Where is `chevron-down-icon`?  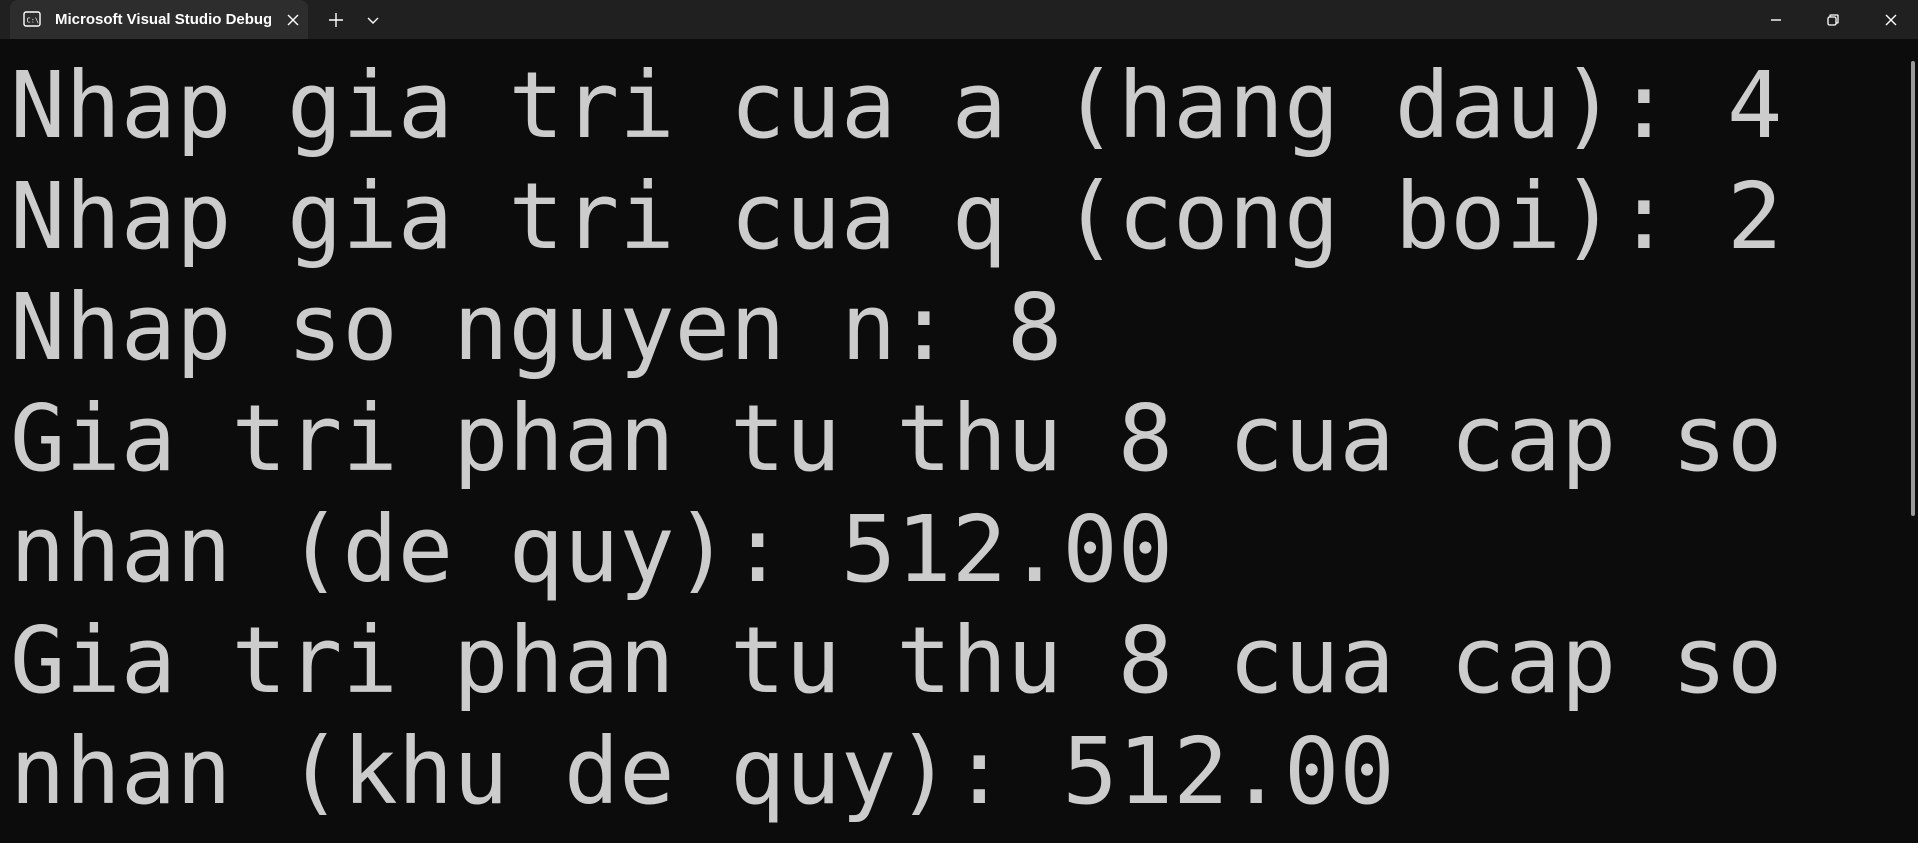
chevron-down-icon is located at coordinates (373, 20).